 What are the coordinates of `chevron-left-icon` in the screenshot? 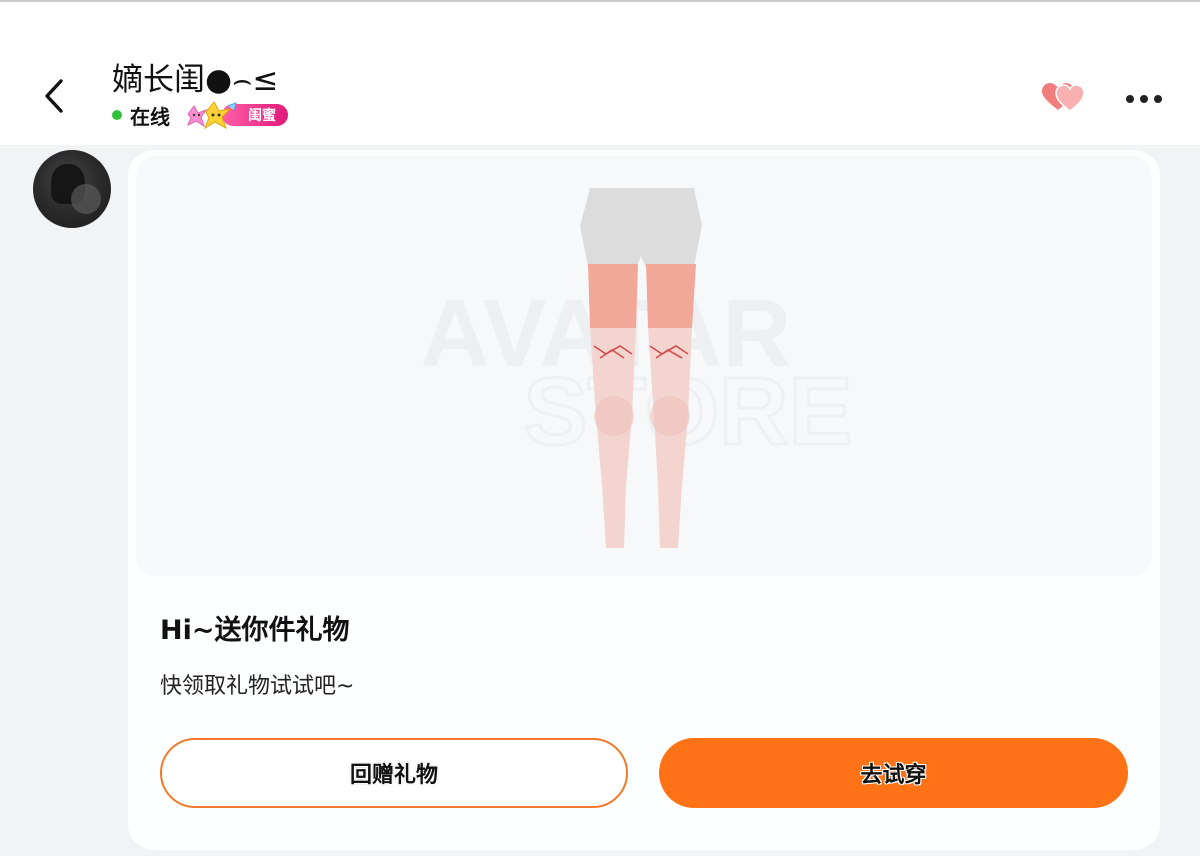 It's located at (54, 96).